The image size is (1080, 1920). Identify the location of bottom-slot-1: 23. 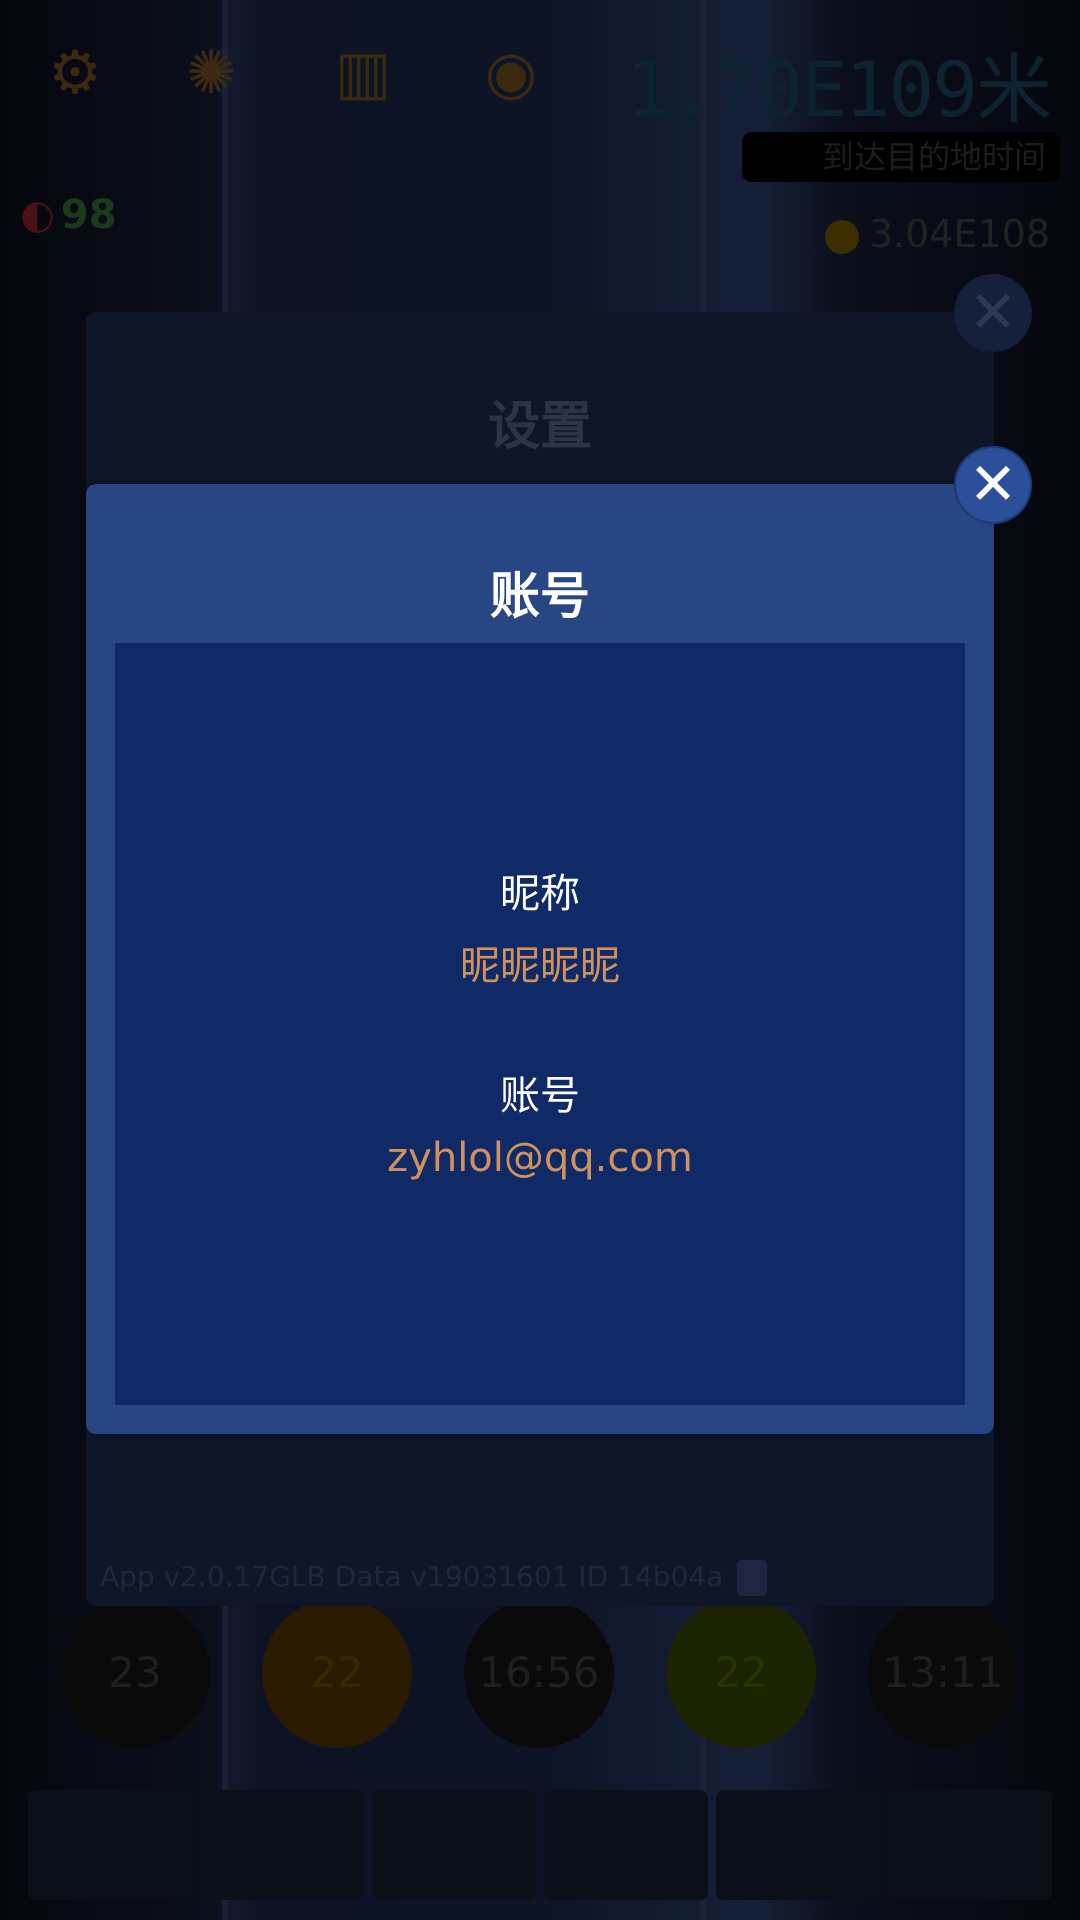
(135, 1673).